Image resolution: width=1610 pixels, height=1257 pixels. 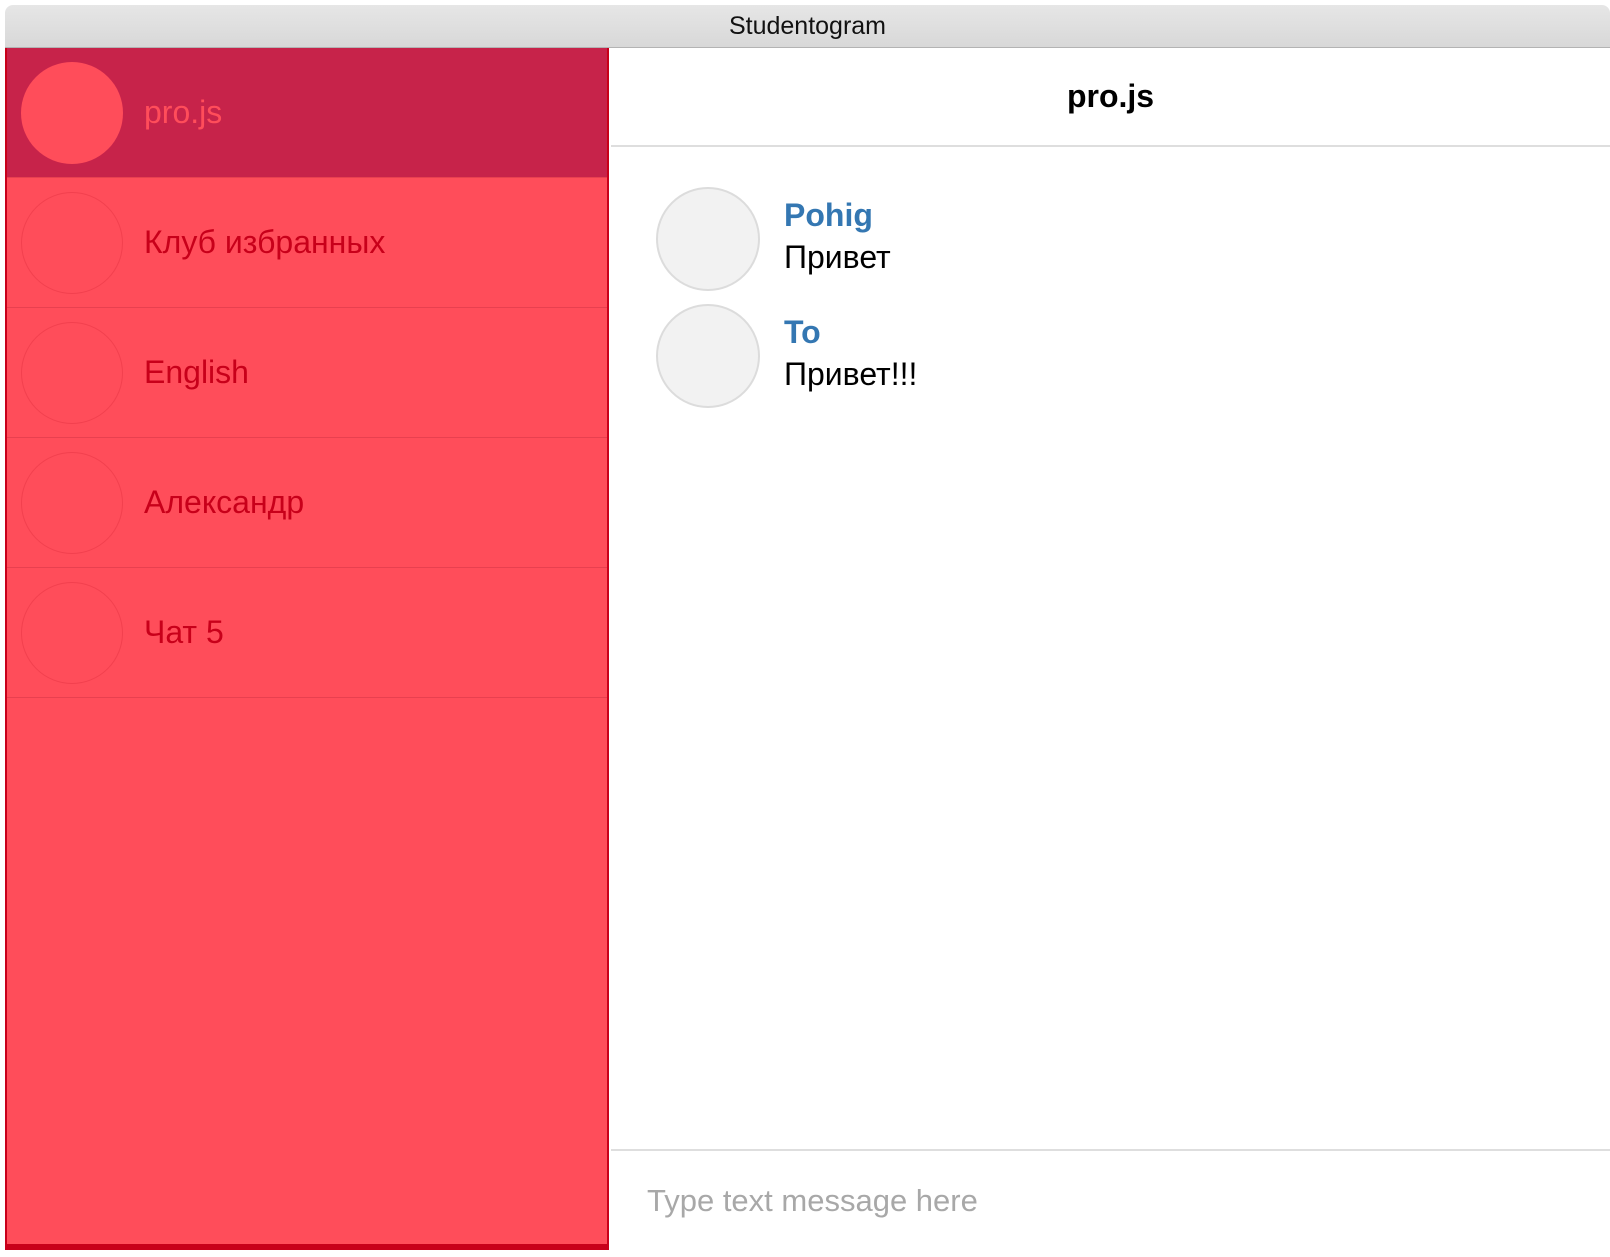 I want to click on message-text: Привет!!!, so click(x=851, y=374).